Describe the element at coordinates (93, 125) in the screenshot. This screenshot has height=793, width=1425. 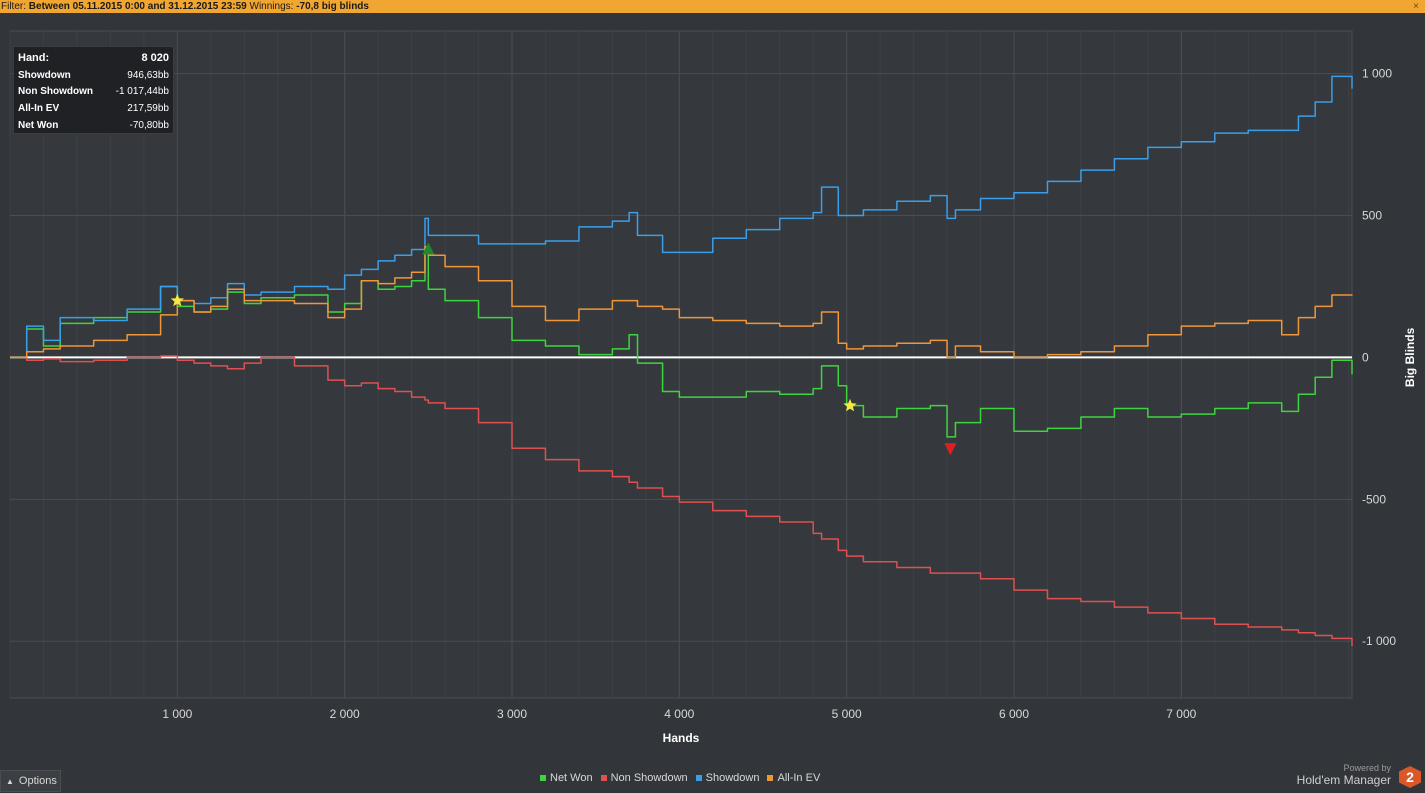
I see `stat-row-net-won: Net Won -70,80bb` at that location.